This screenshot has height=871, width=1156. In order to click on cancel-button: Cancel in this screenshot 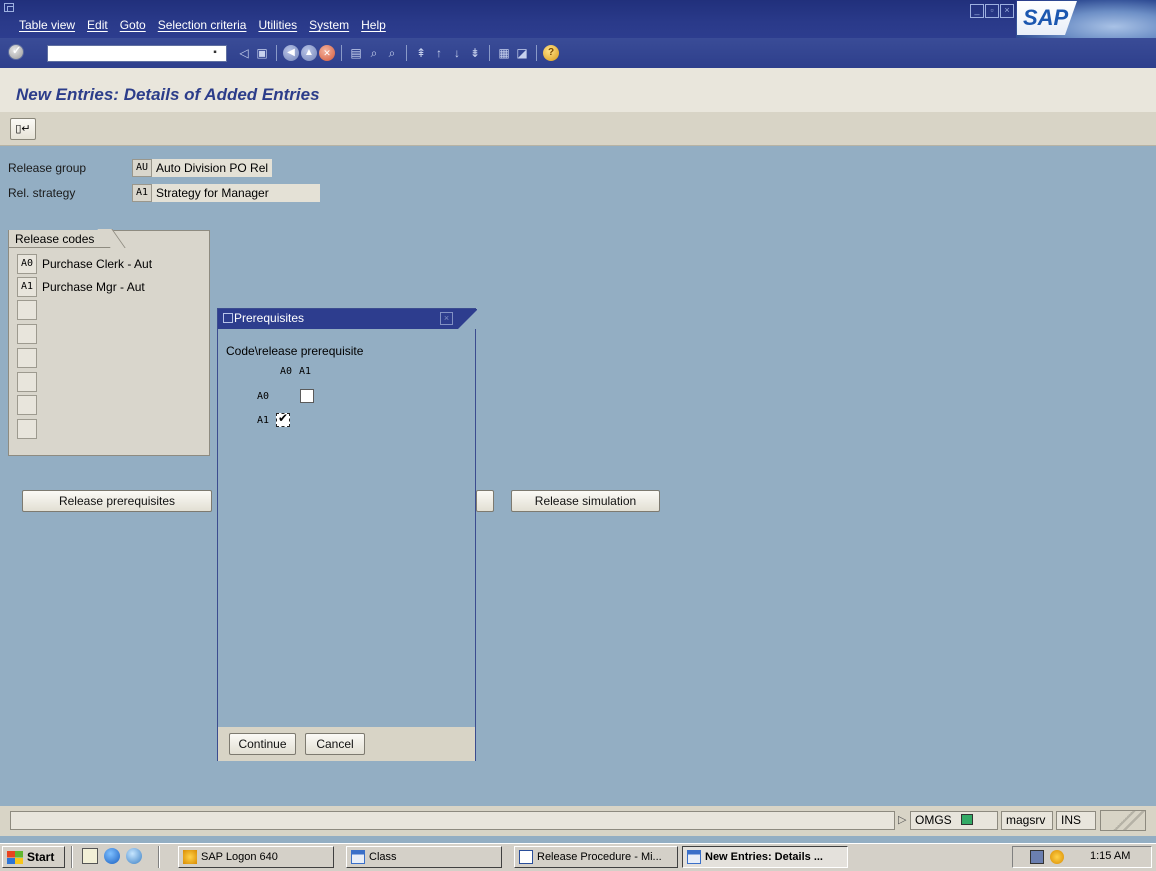, I will do `click(335, 744)`.